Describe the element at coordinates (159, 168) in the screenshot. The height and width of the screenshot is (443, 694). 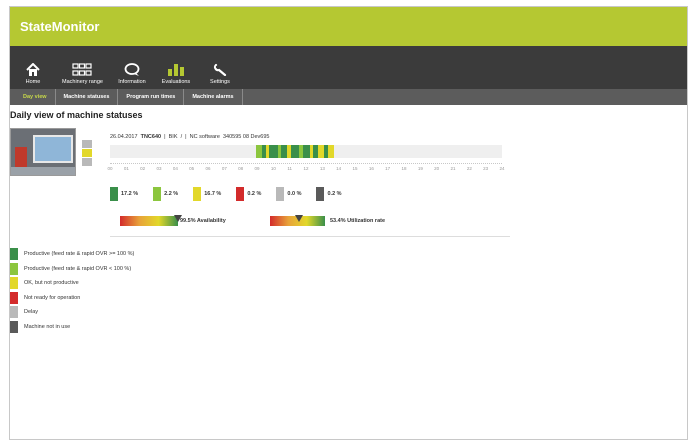
I see `timeline-hour-tick: 03` at that location.